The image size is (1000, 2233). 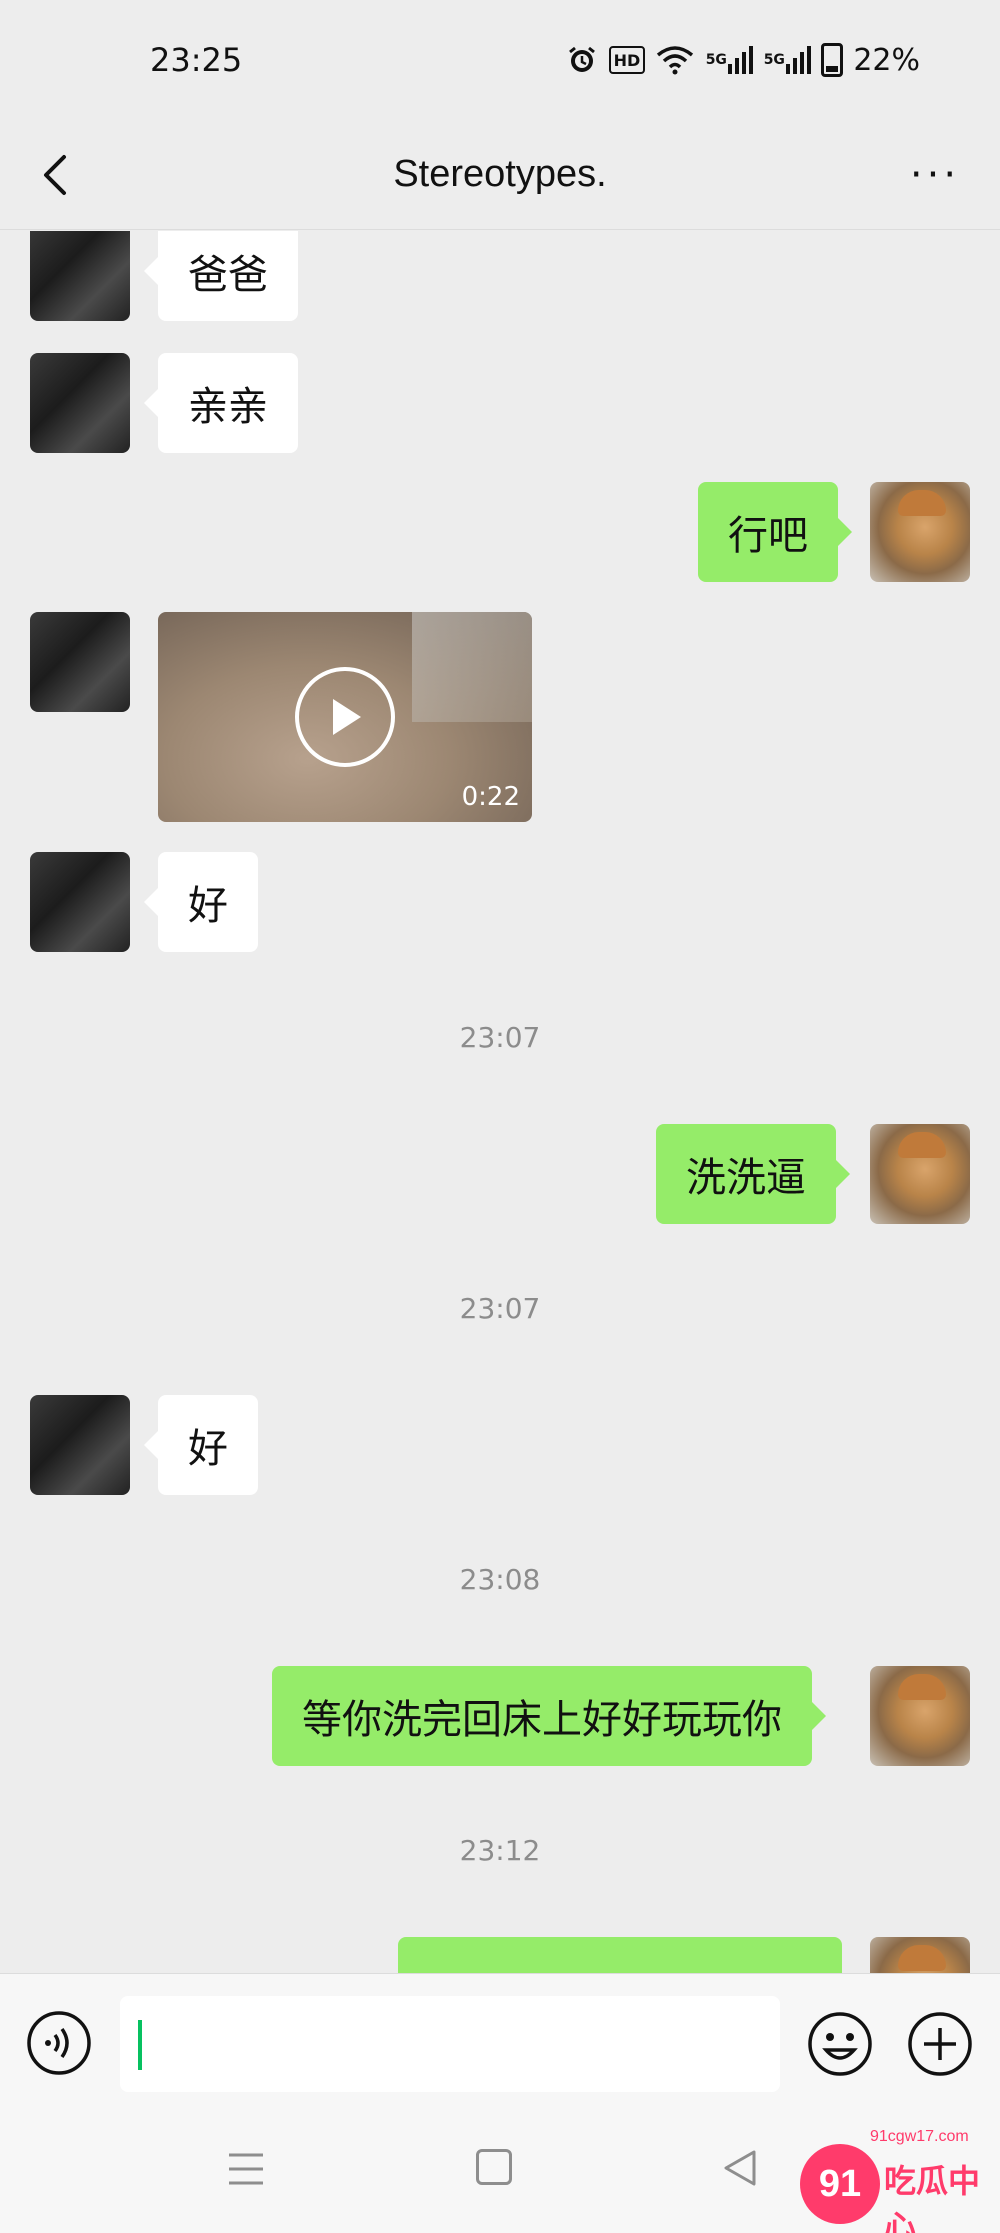 I want to click on menu-key-icon, so click(x=246, y=2169).